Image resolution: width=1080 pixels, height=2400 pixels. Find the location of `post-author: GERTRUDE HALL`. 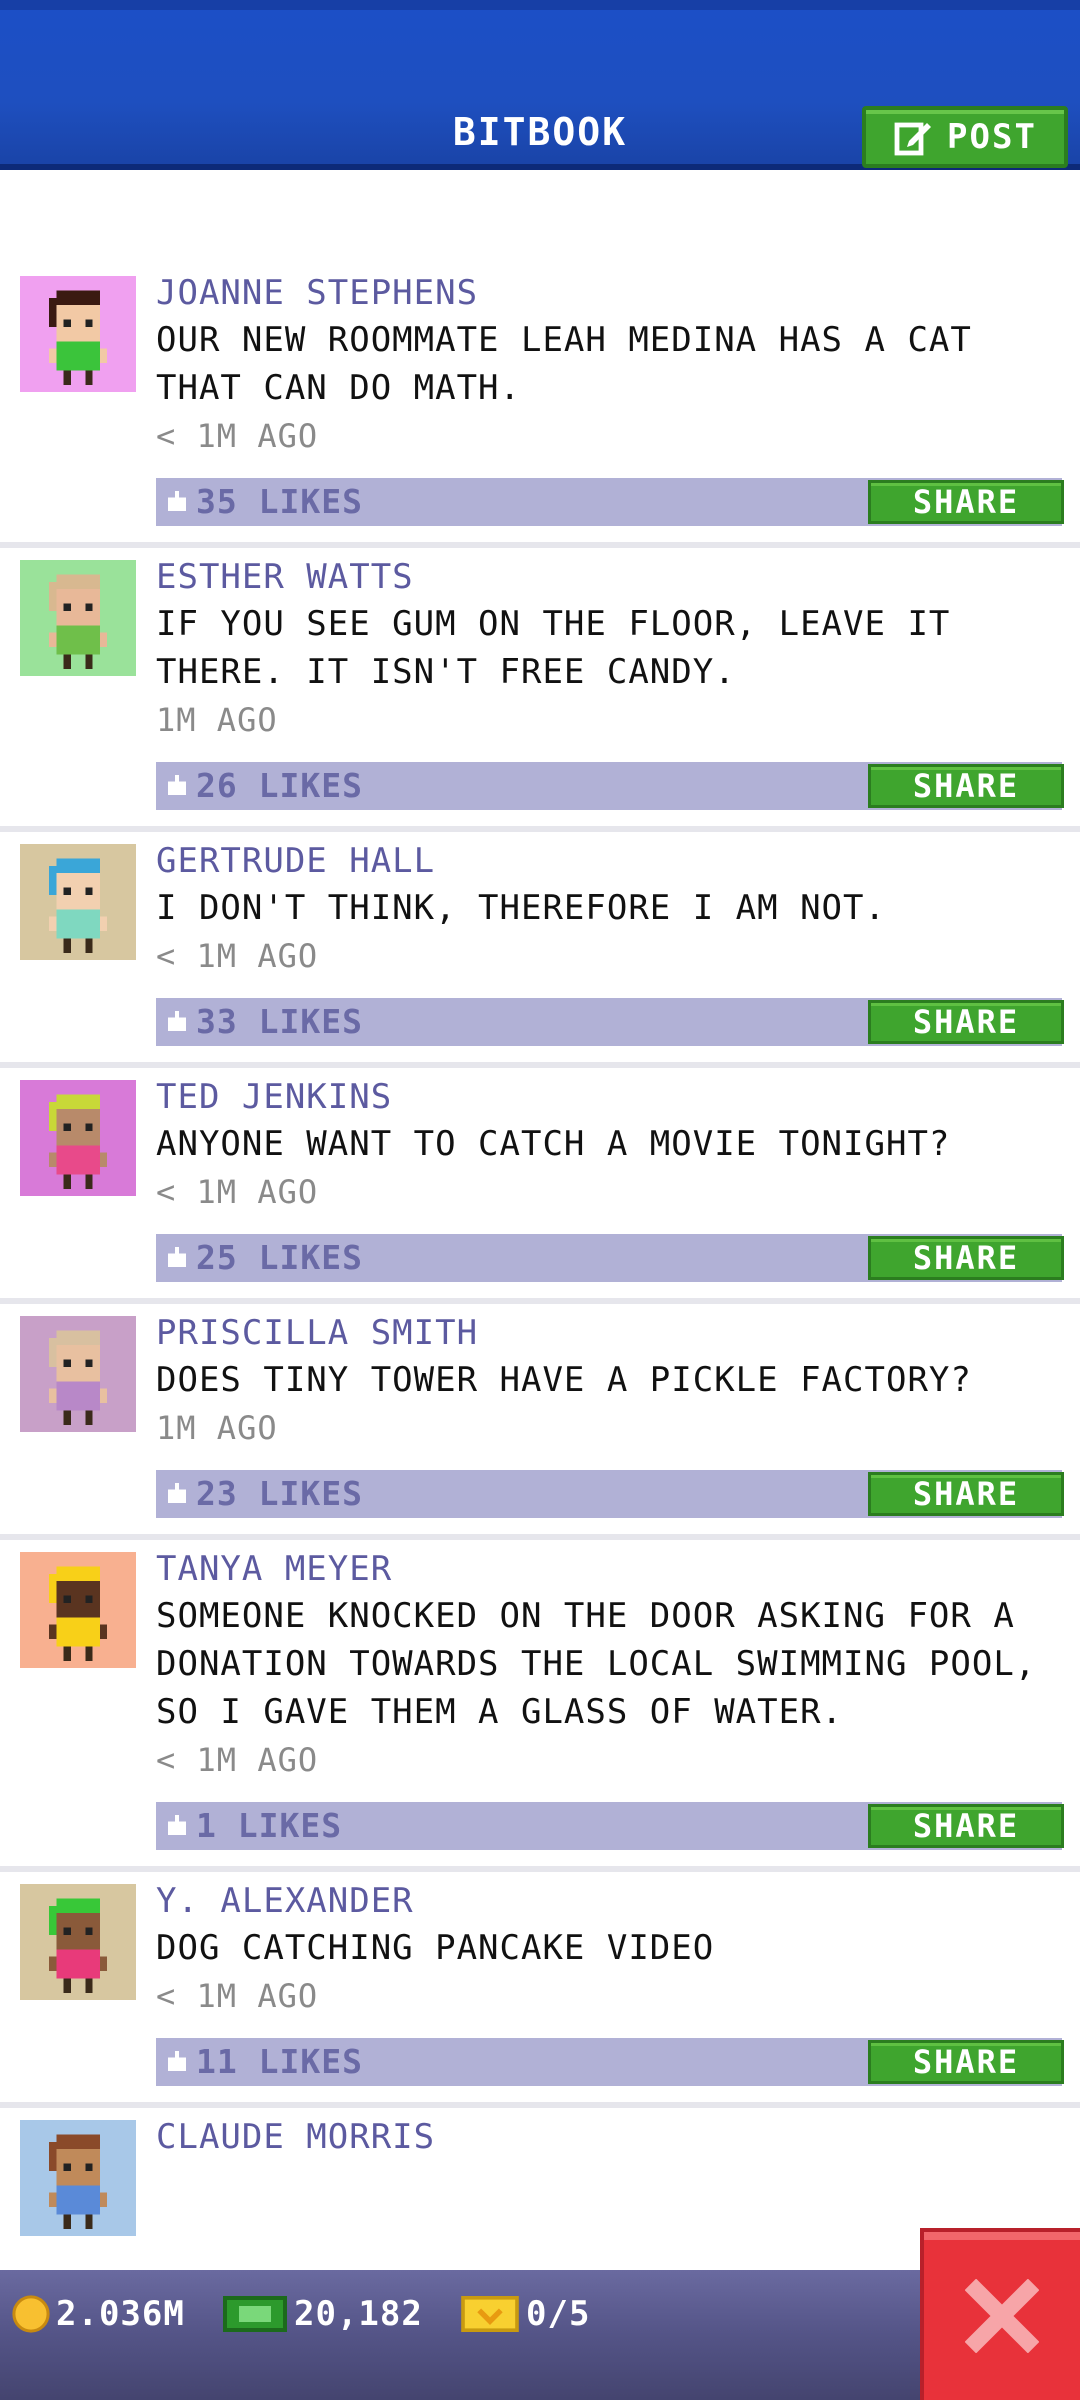

post-author: GERTRUDE HALL is located at coordinates (611, 861).